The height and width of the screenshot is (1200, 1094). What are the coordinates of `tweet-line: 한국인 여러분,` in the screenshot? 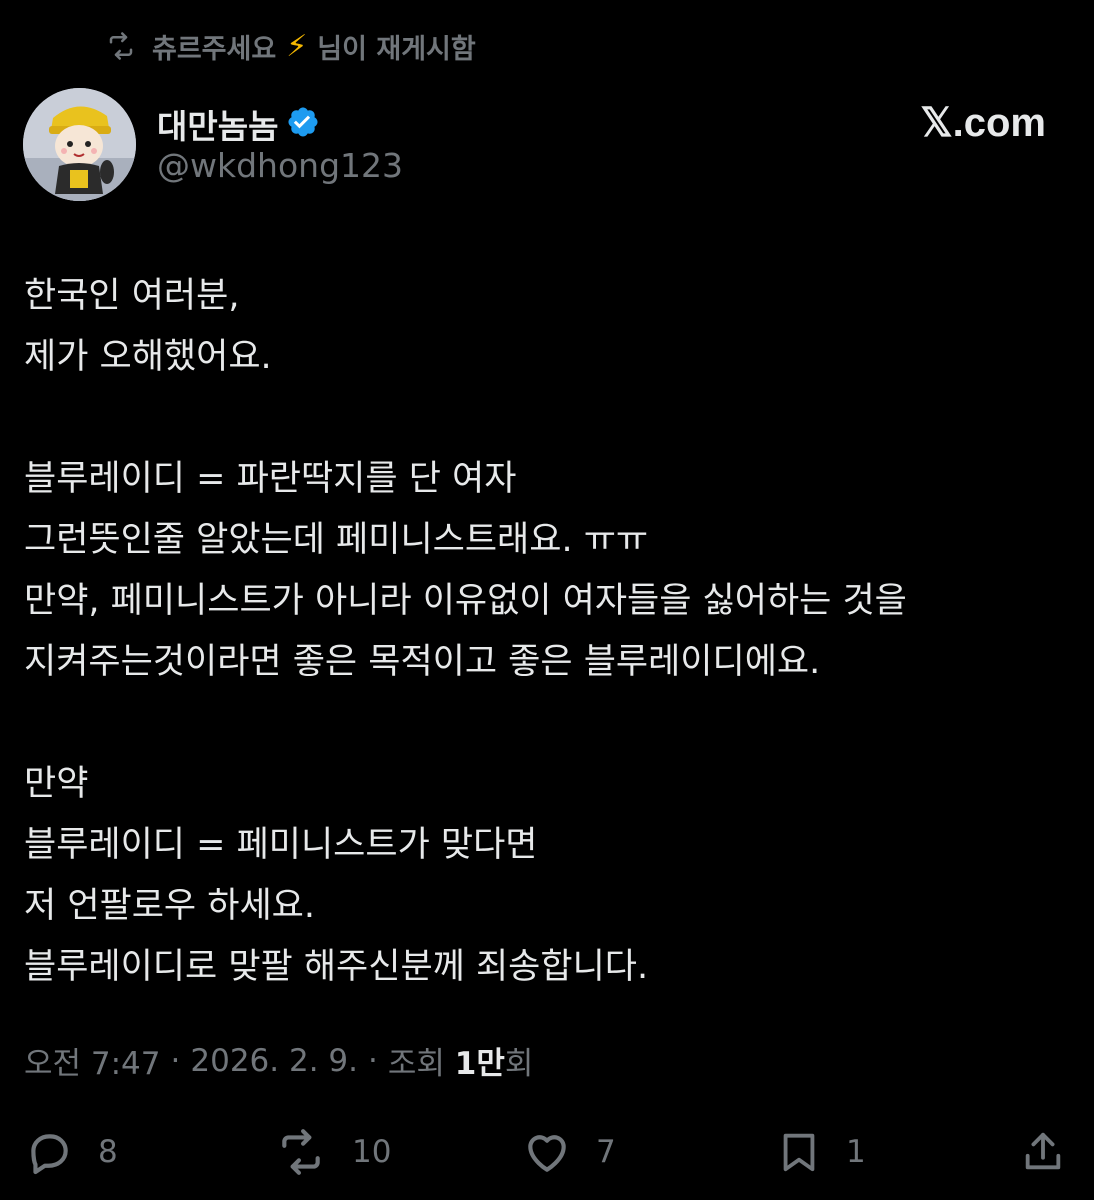 It's located at (132, 296).